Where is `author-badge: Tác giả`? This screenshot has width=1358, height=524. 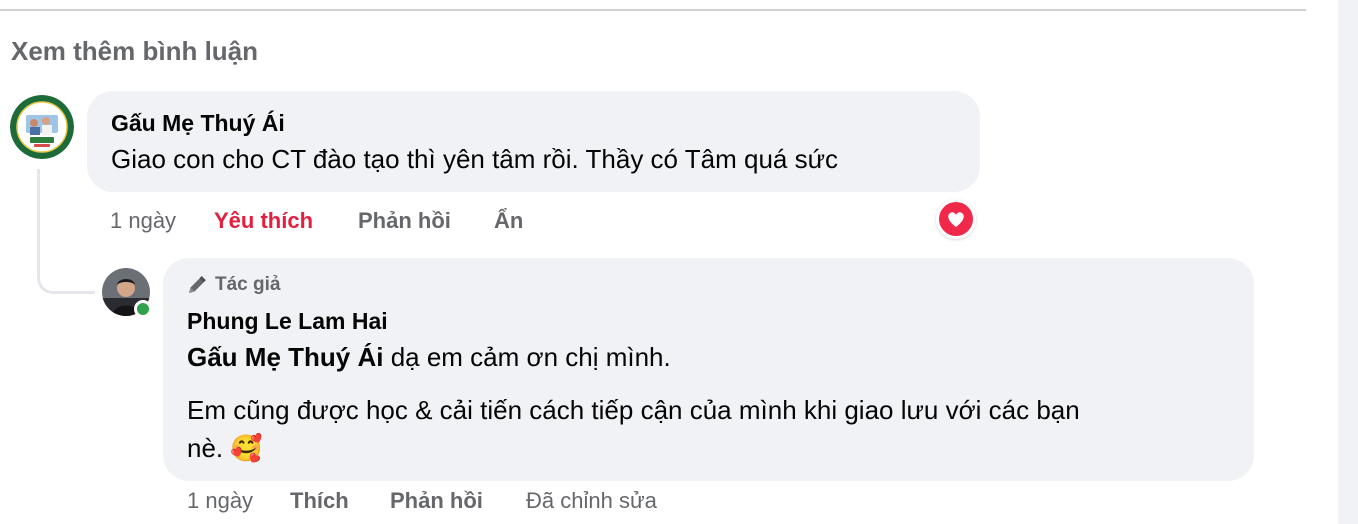 author-badge: Tác giả is located at coordinates (232, 285).